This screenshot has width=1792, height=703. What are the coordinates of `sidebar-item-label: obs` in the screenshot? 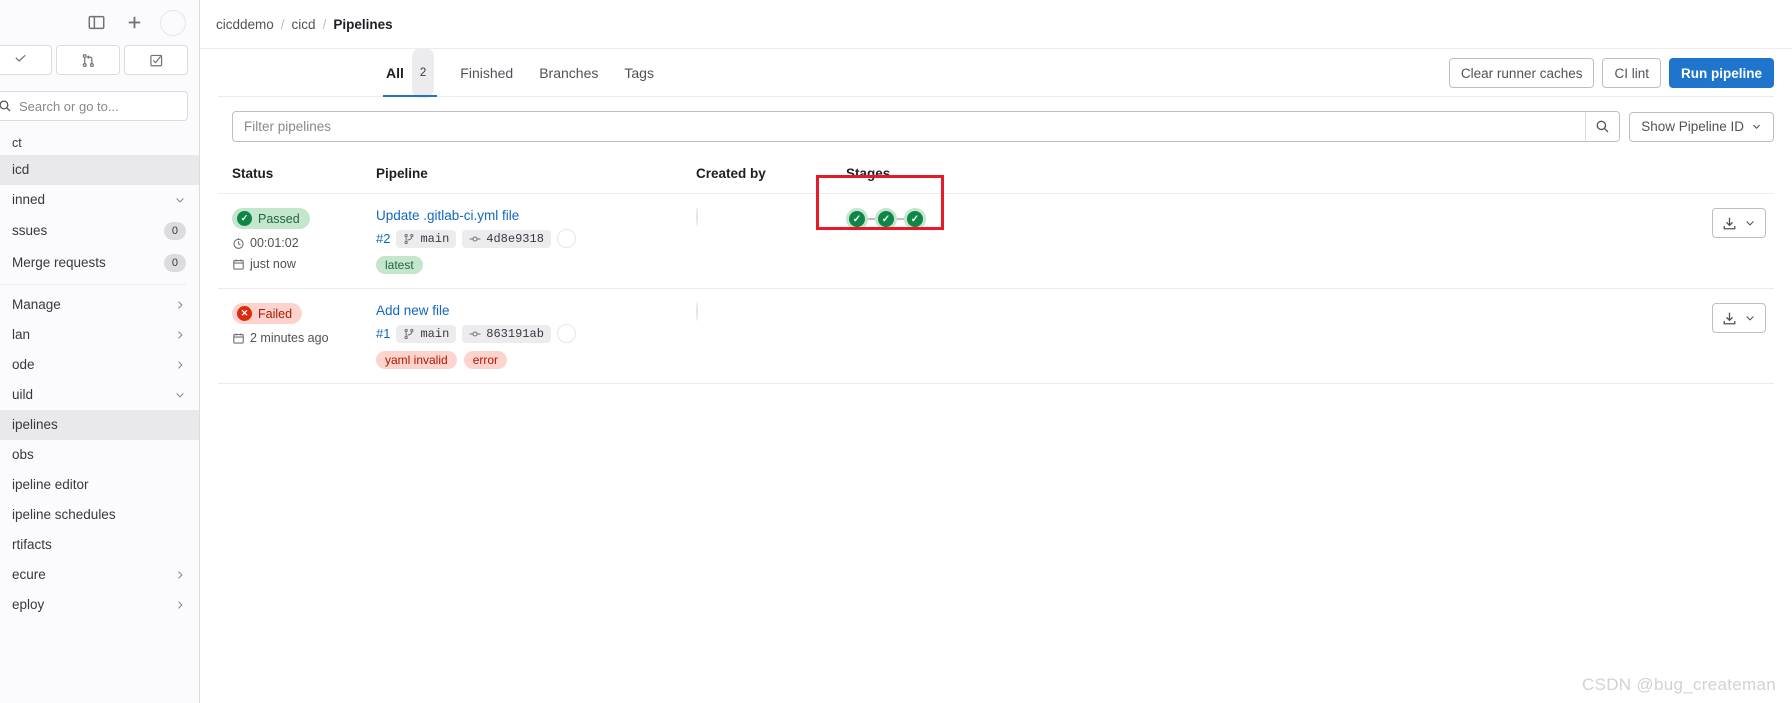 It's located at (23, 454).